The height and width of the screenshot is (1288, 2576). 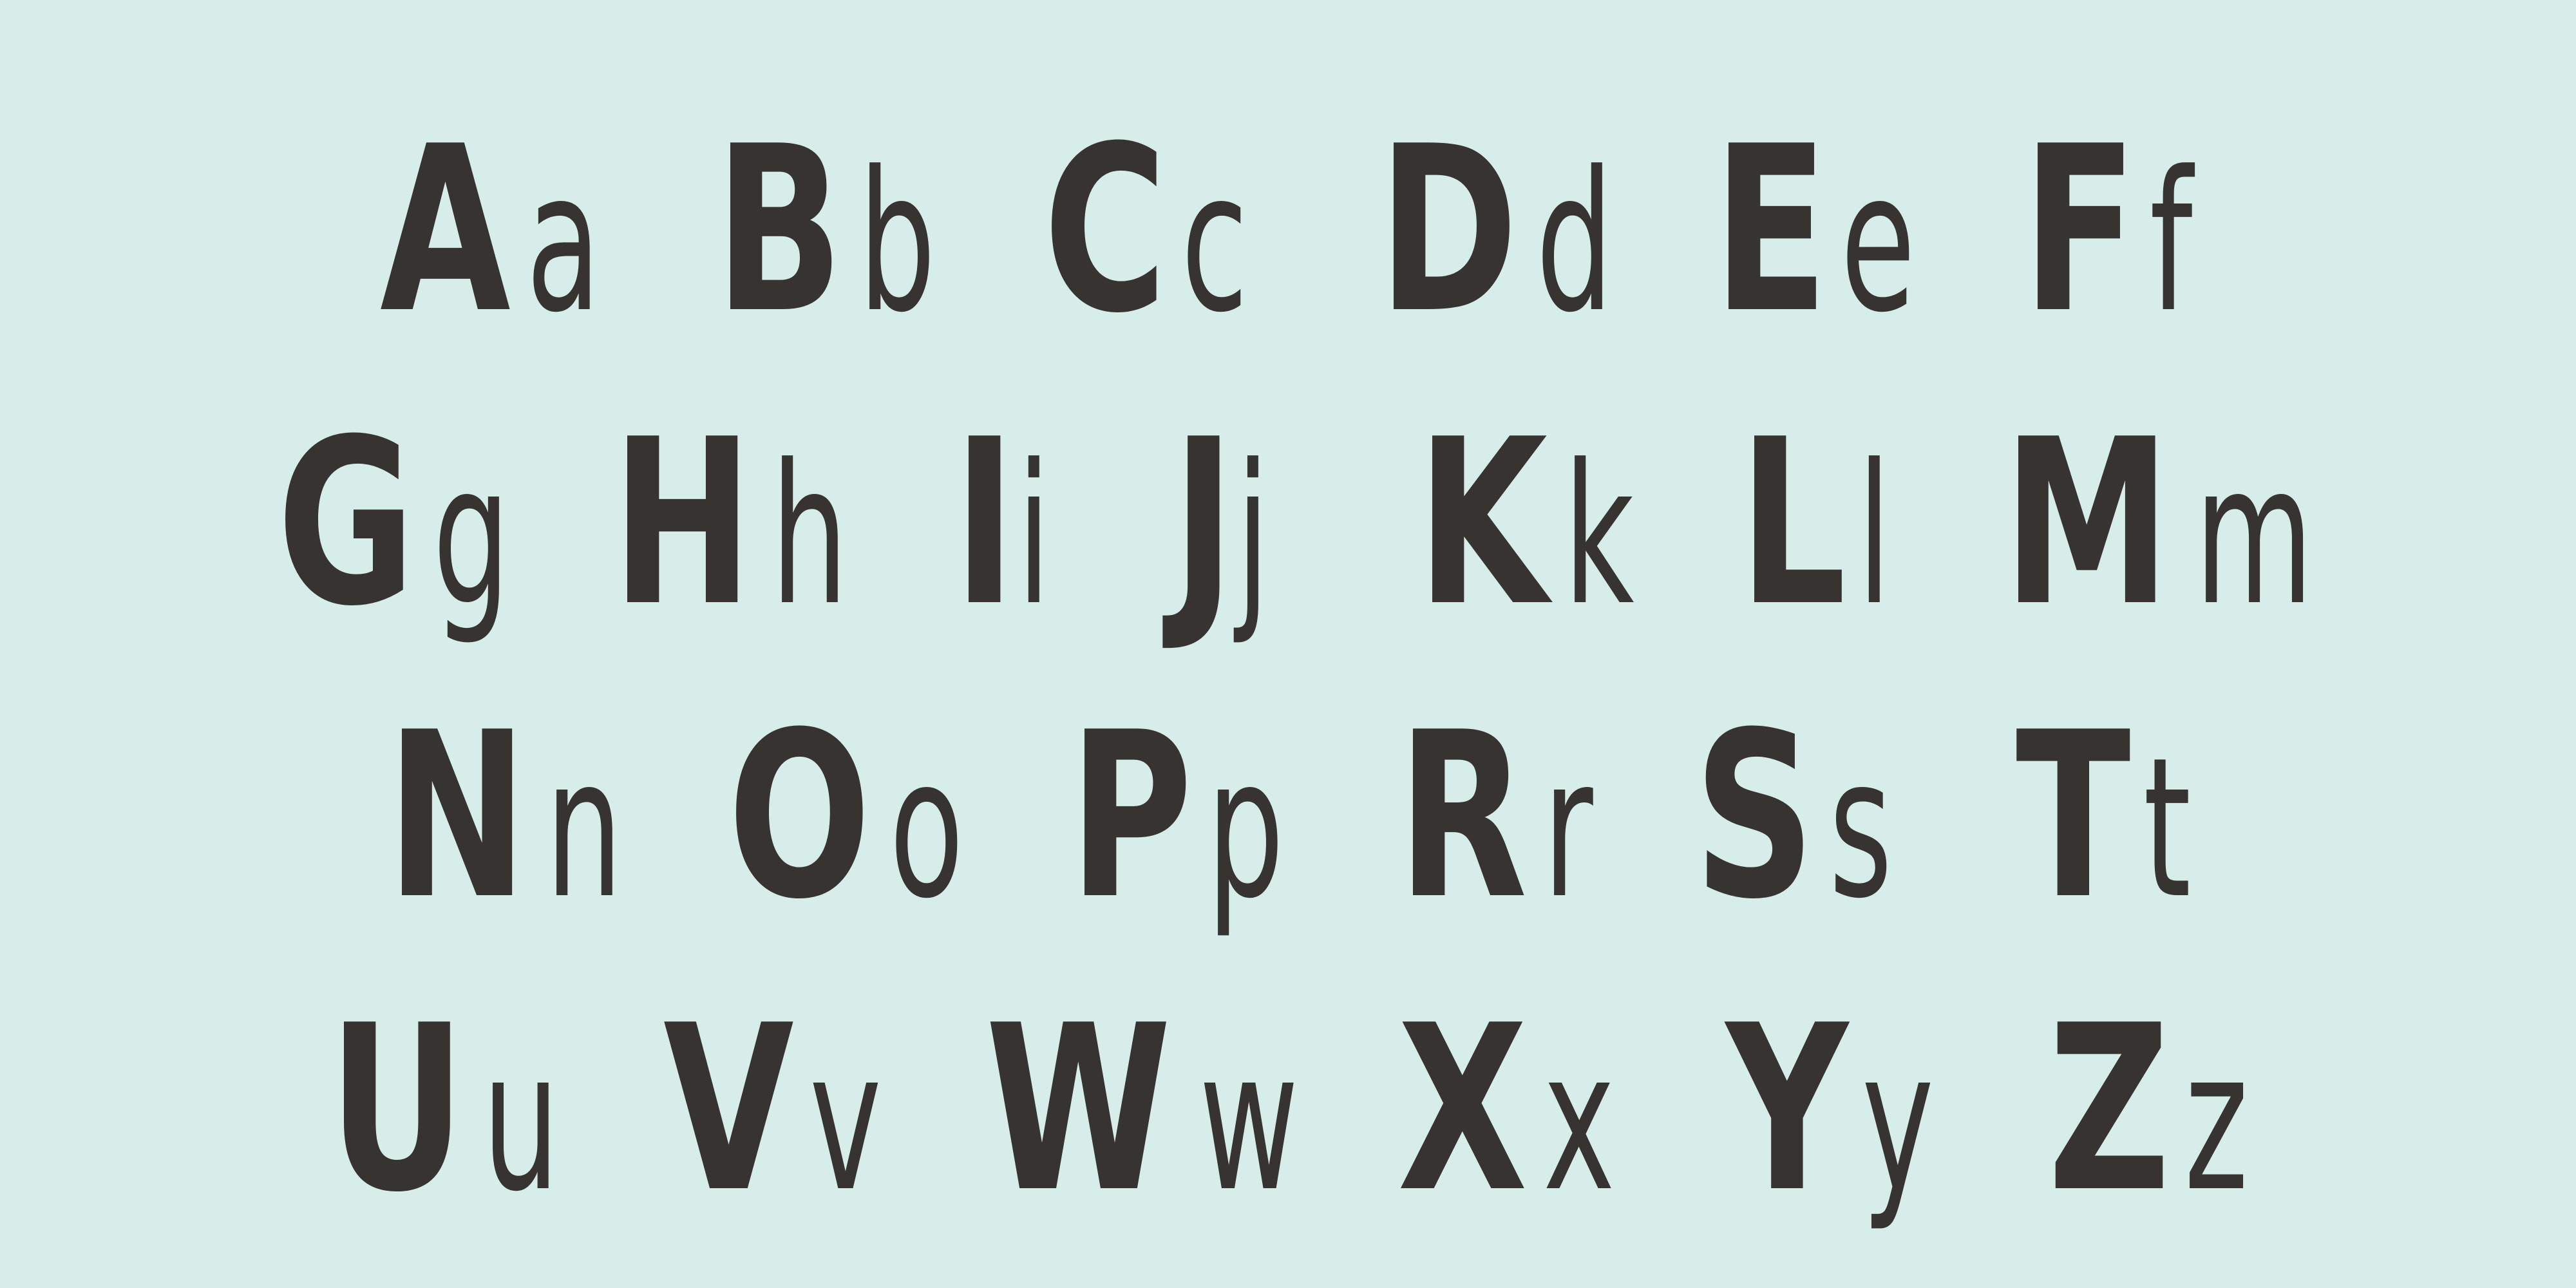 I want to click on lowercase-glyph: o, so click(x=927, y=828).